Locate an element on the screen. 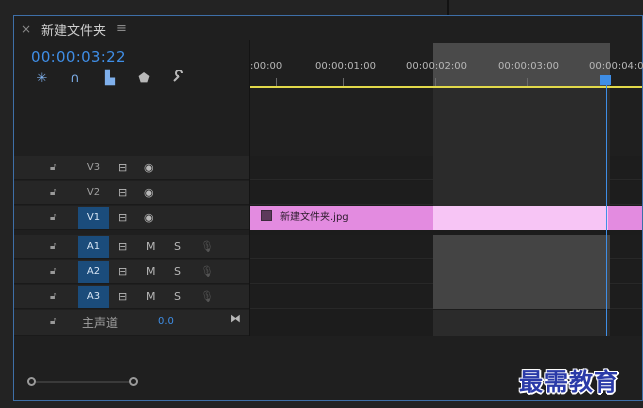 This screenshot has height=408, width=643. linked-selection-icon: ▙ is located at coordinates (110, 79).